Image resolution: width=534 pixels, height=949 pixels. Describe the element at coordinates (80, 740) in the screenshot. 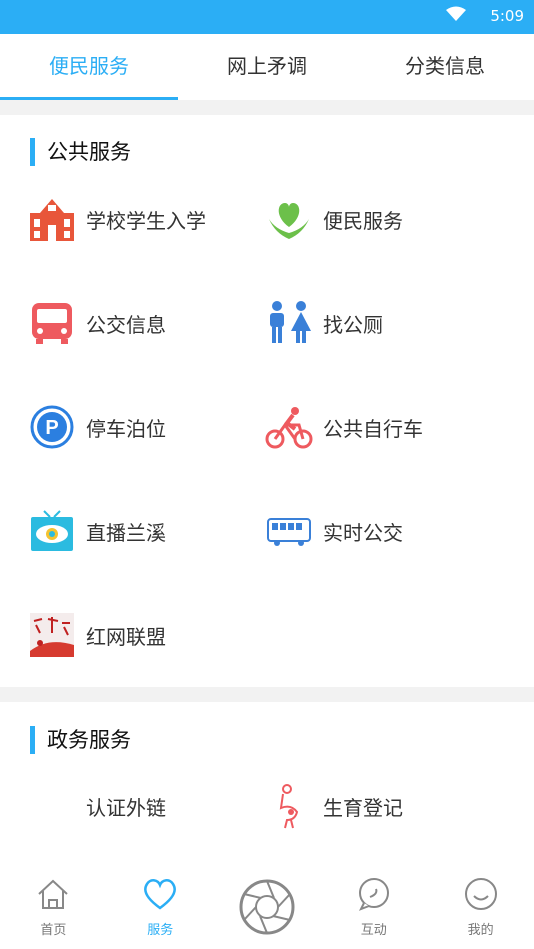

I see `section-title-gov: 政务服务` at that location.